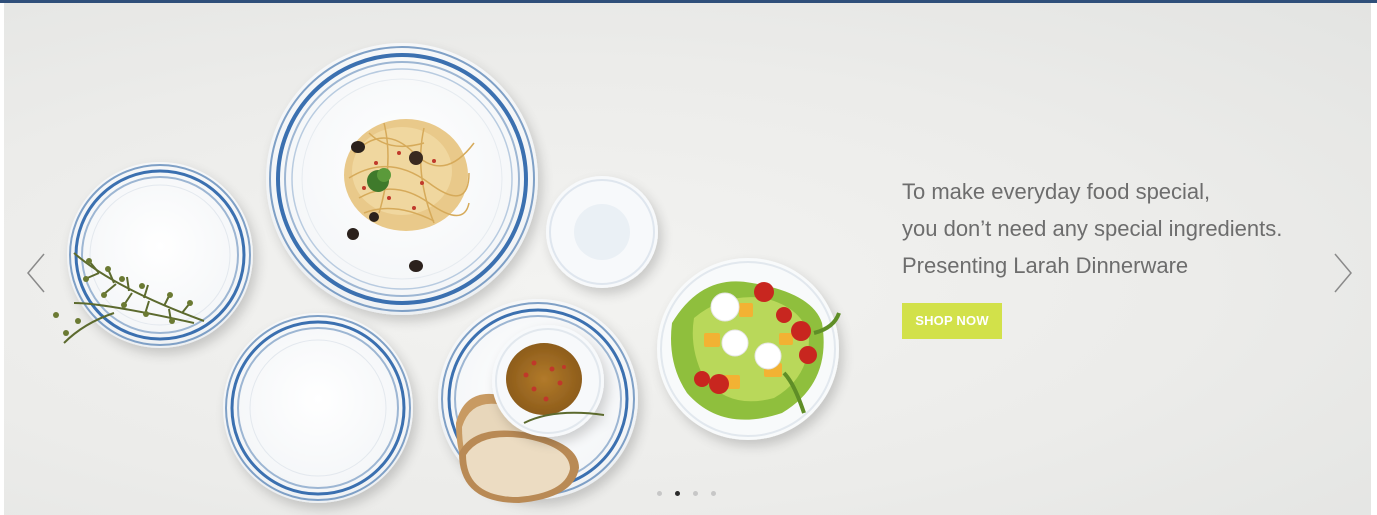  Describe the element at coordinates (1045, 265) in the screenshot. I see `caption-line-3: Presenting Larah Dinnerware` at that location.